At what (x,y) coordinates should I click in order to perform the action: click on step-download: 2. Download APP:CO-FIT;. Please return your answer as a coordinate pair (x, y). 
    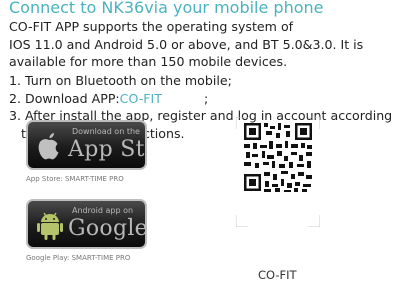
    Looking at the image, I should click on (212, 99).